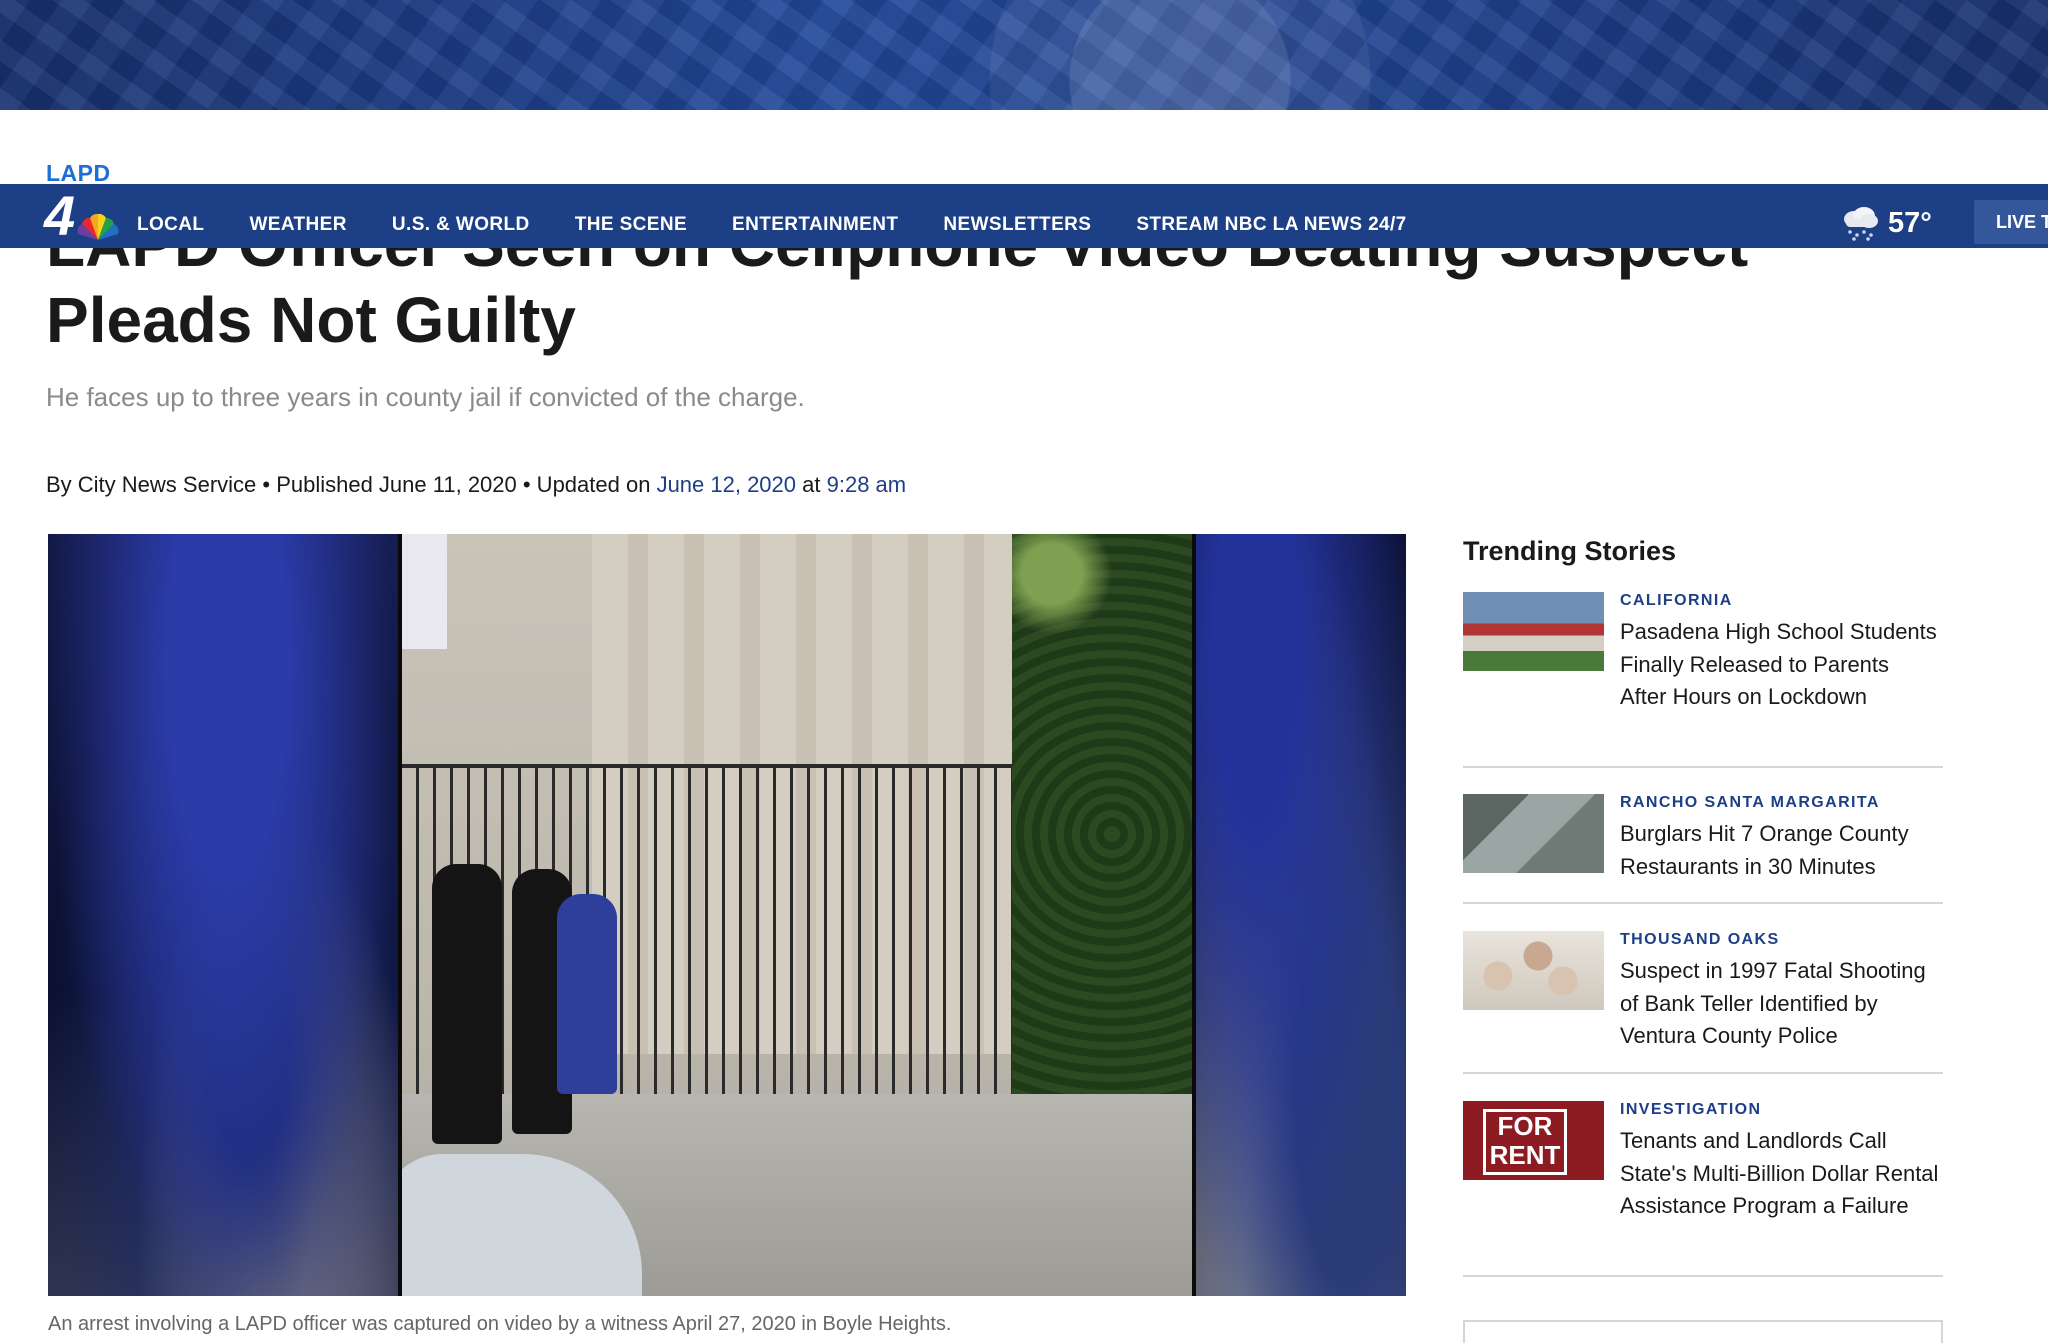  I want to click on trending-thumbnail: FOR RENT, so click(1533, 1140).